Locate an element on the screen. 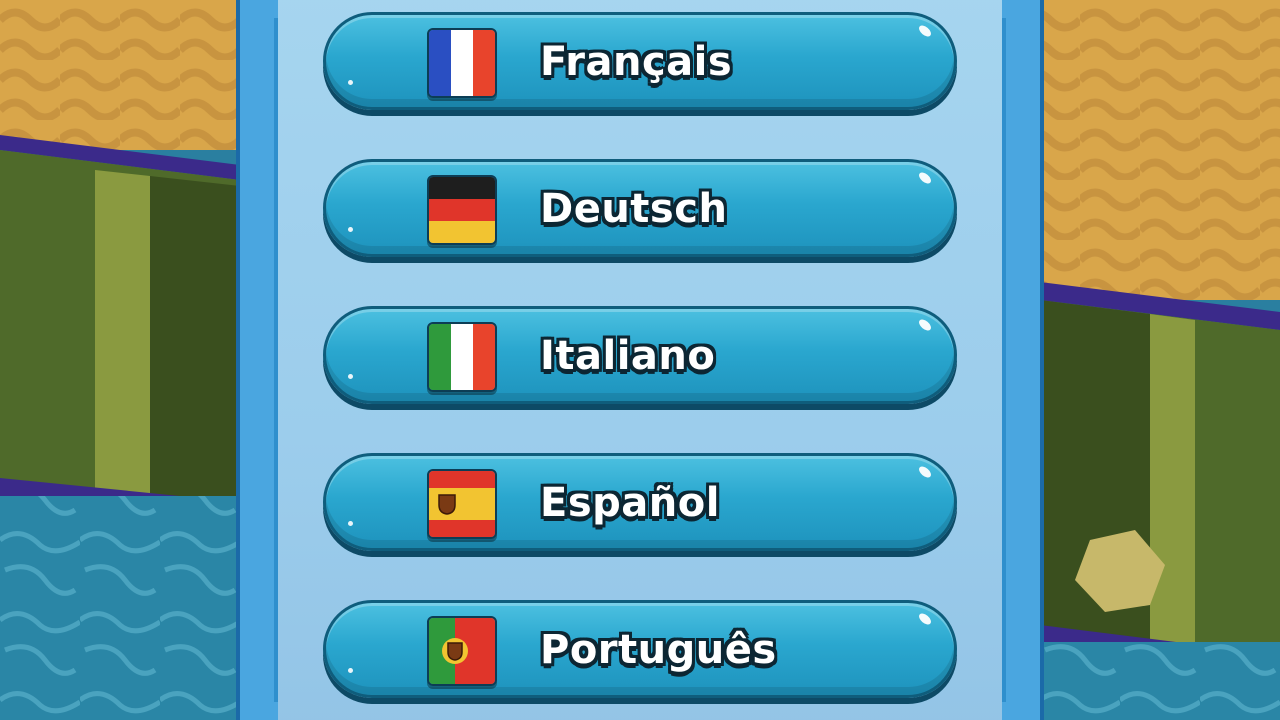  germany-flag-icon is located at coordinates (462, 210).